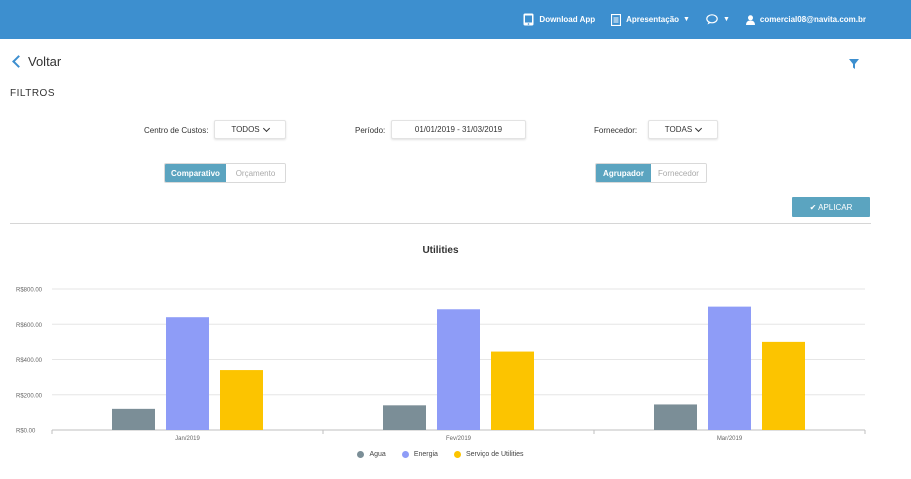  Describe the element at coordinates (678, 173) in the screenshot. I see `fornecedor-option: Fornecedor` at that location.